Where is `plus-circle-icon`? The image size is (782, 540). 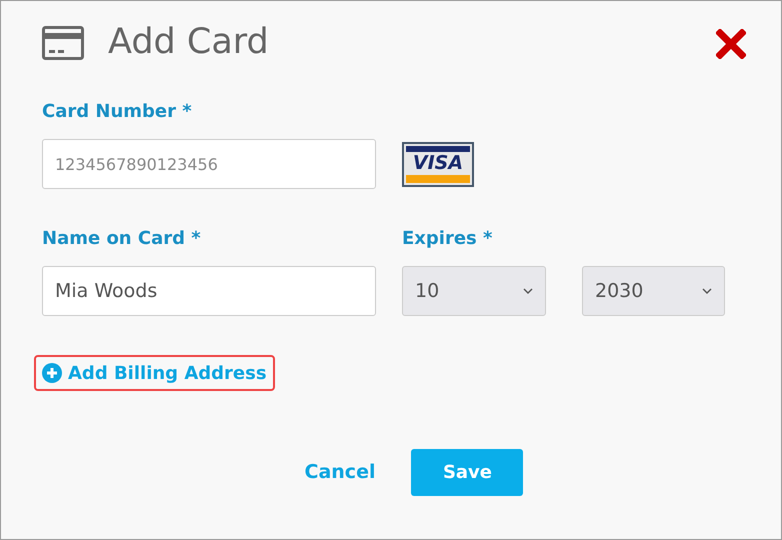 plus-circle-icon is located at coordinates (52, 373).